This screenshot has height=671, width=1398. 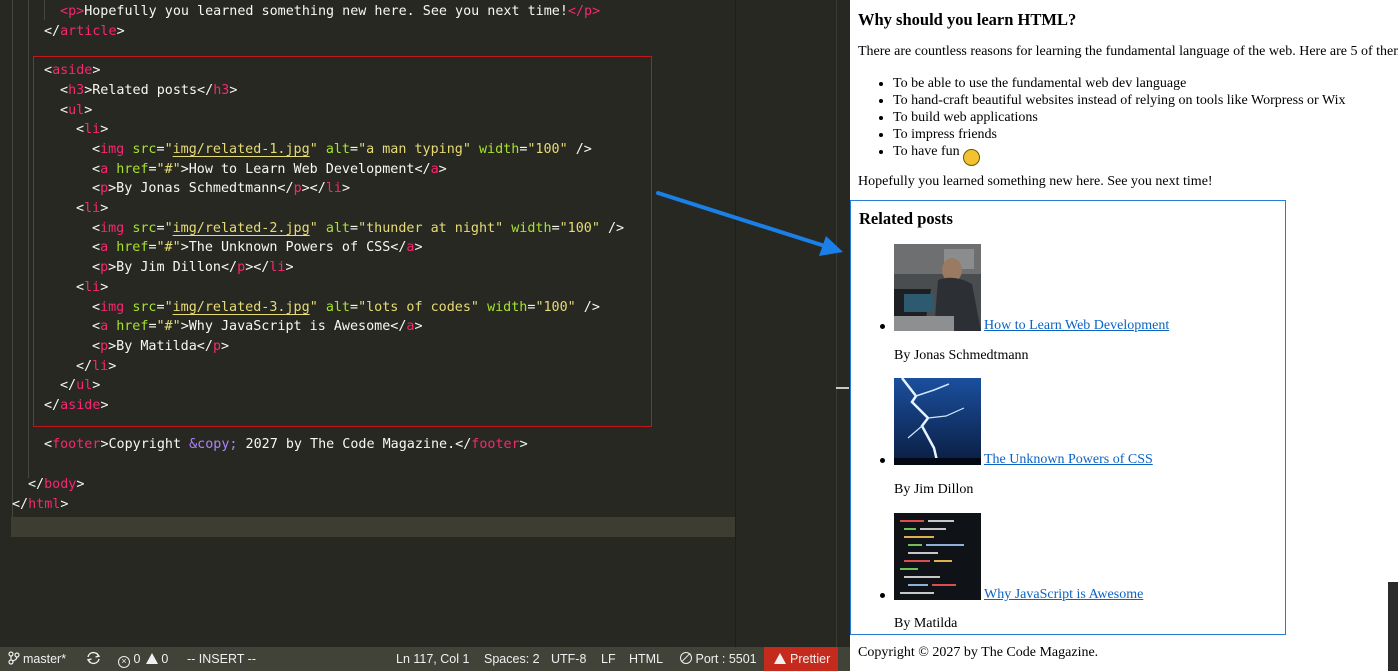 I want to click on error-icon: ×, so click(x=124, y=662).